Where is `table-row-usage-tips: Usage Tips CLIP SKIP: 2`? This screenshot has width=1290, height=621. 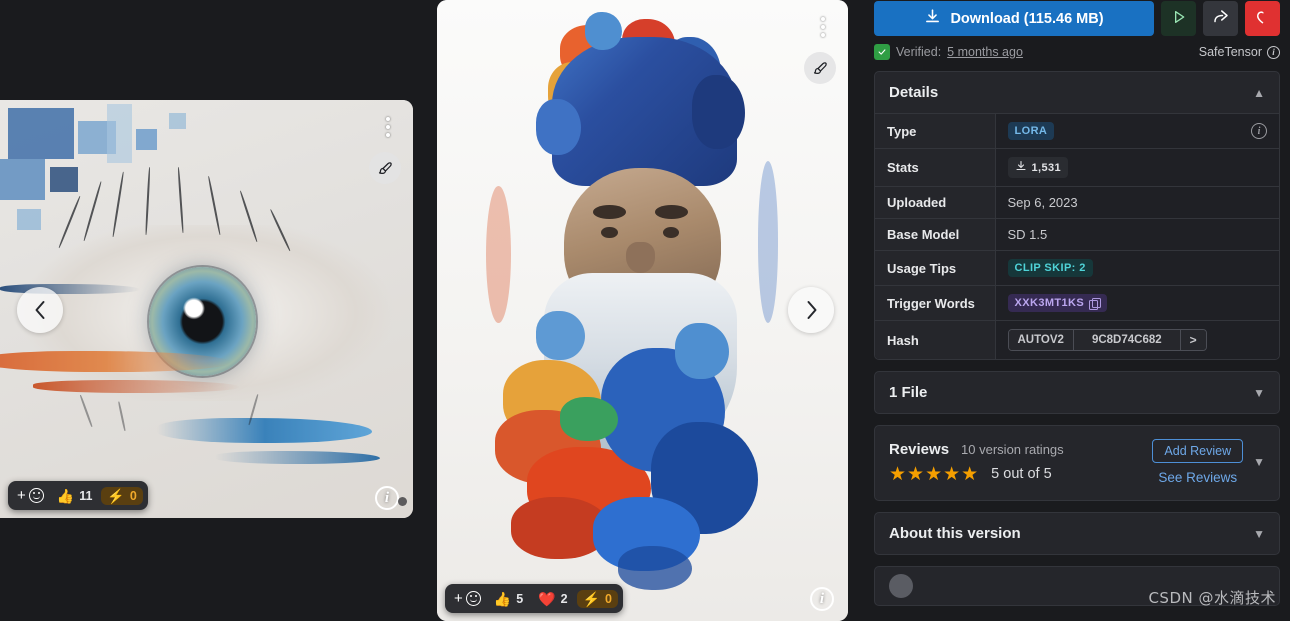
table-row-usage-tips: Usage Tips CLIP SKIP: 2 is located at coordinates (1077, 268).